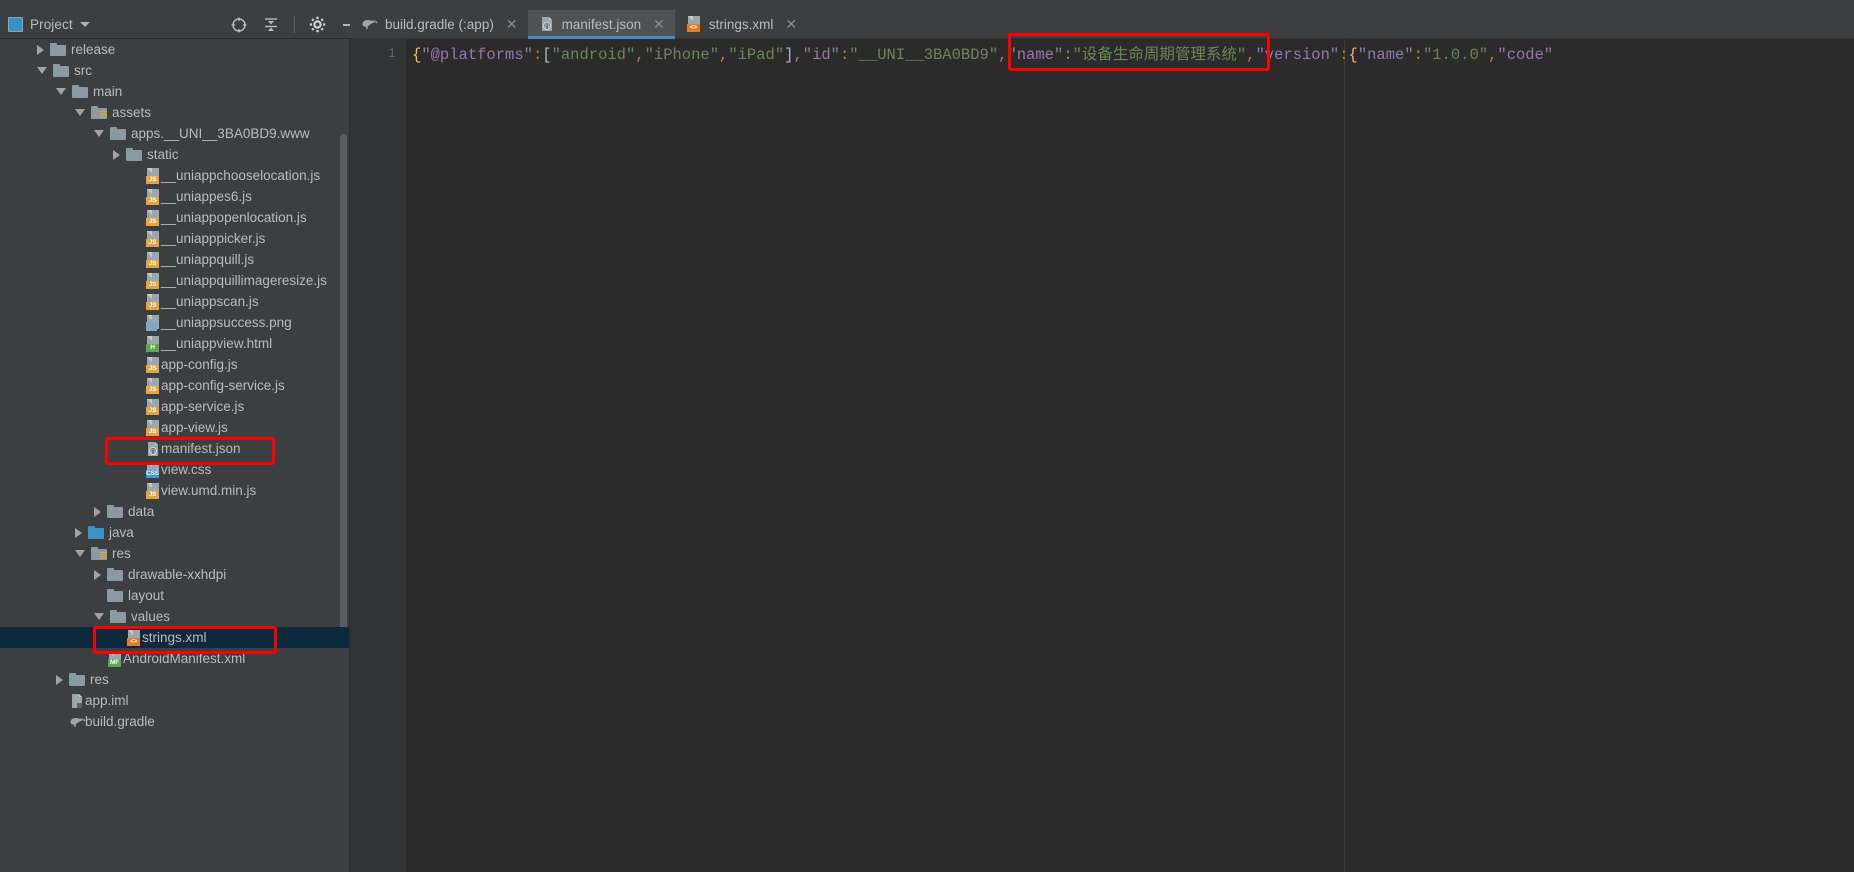  I want to click on tree-row-label: app-view.js, so click(194, 427).